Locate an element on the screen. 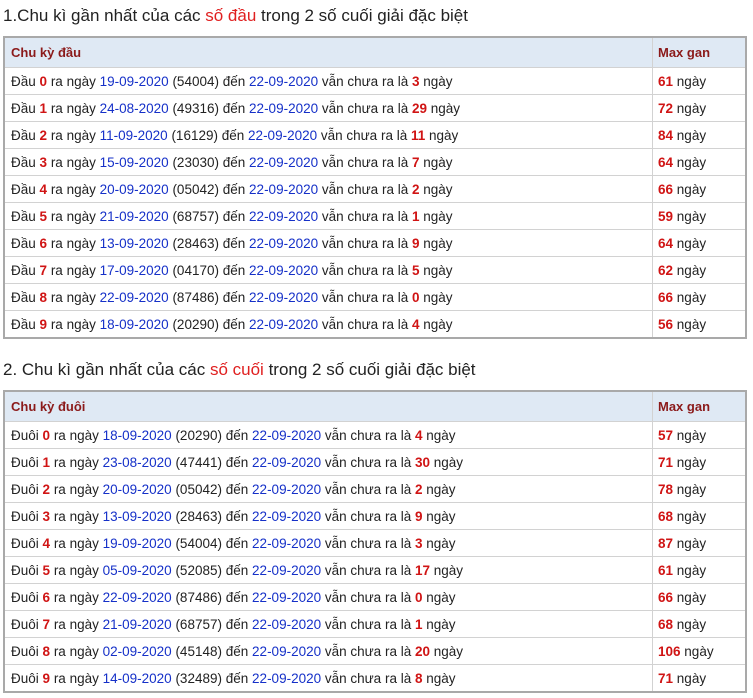 This screenshot has height=698, width=753. row-digit: 4 is located at coordinates (46, 543).